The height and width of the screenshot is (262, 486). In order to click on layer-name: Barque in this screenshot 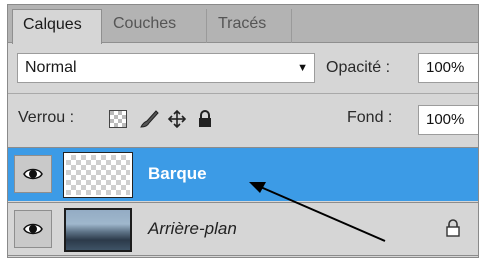, I will do `click(177, 174)`.